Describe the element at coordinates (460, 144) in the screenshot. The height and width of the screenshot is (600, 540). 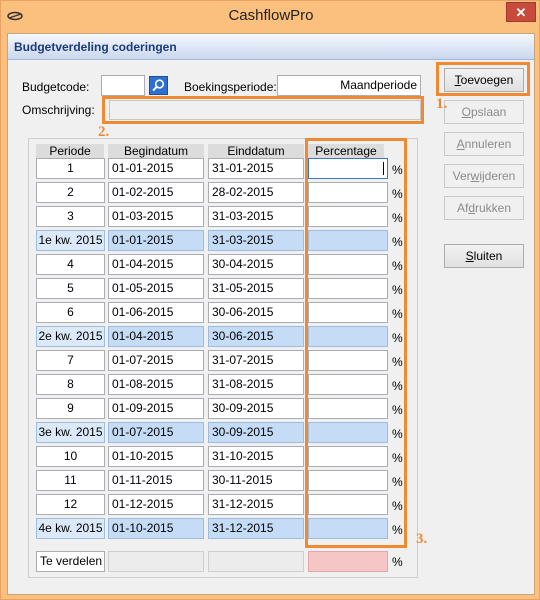
I see `annuleren-accel: A` at that location.